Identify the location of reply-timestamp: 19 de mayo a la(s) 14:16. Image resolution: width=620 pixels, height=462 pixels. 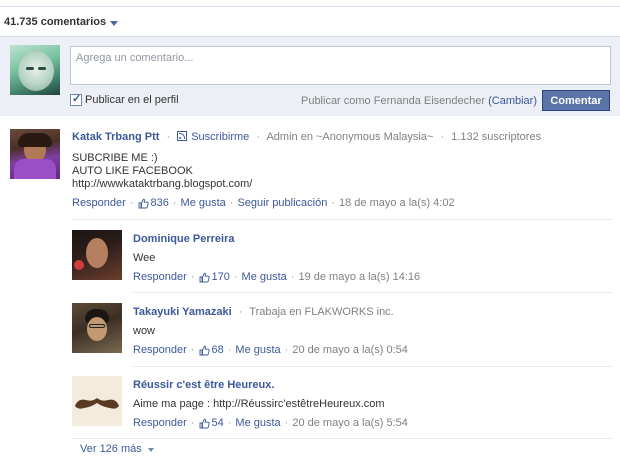
(359, 277).